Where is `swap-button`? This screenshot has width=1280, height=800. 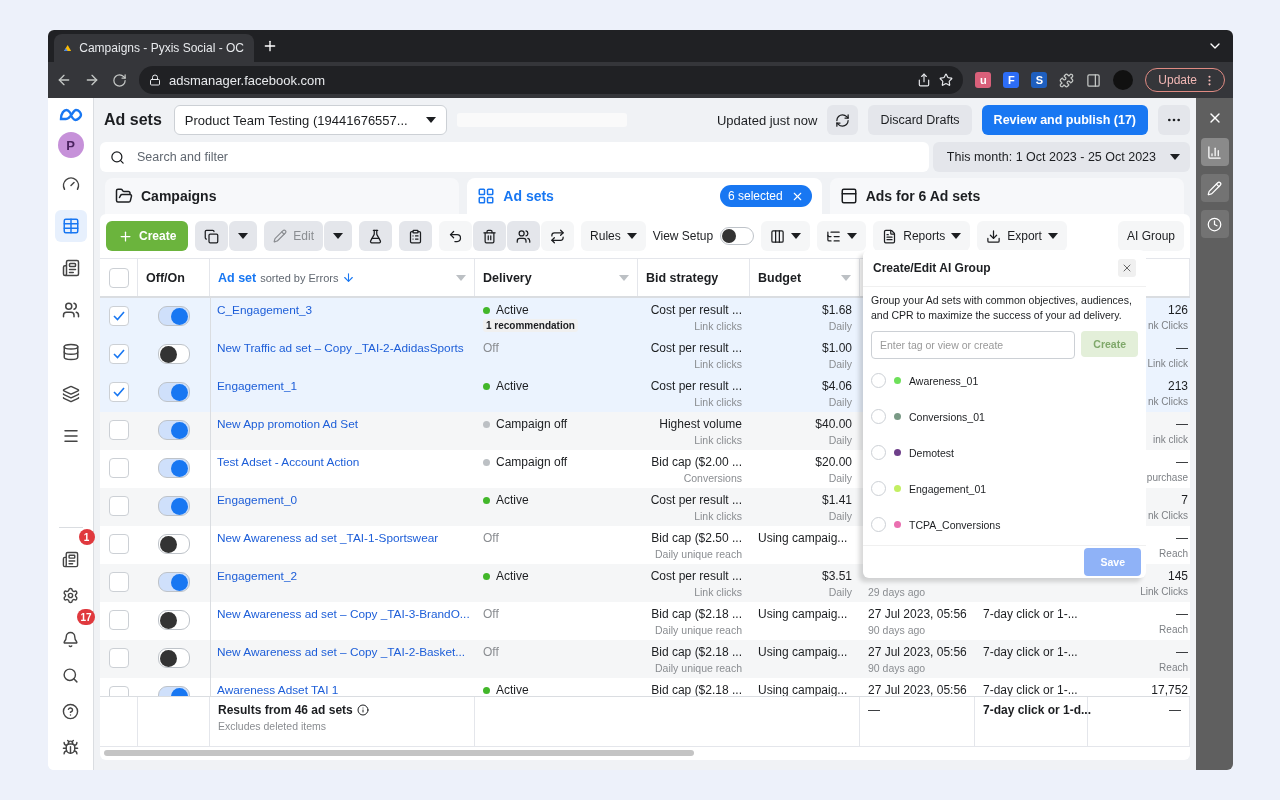
swap-button is located at coordinates (558, 236).